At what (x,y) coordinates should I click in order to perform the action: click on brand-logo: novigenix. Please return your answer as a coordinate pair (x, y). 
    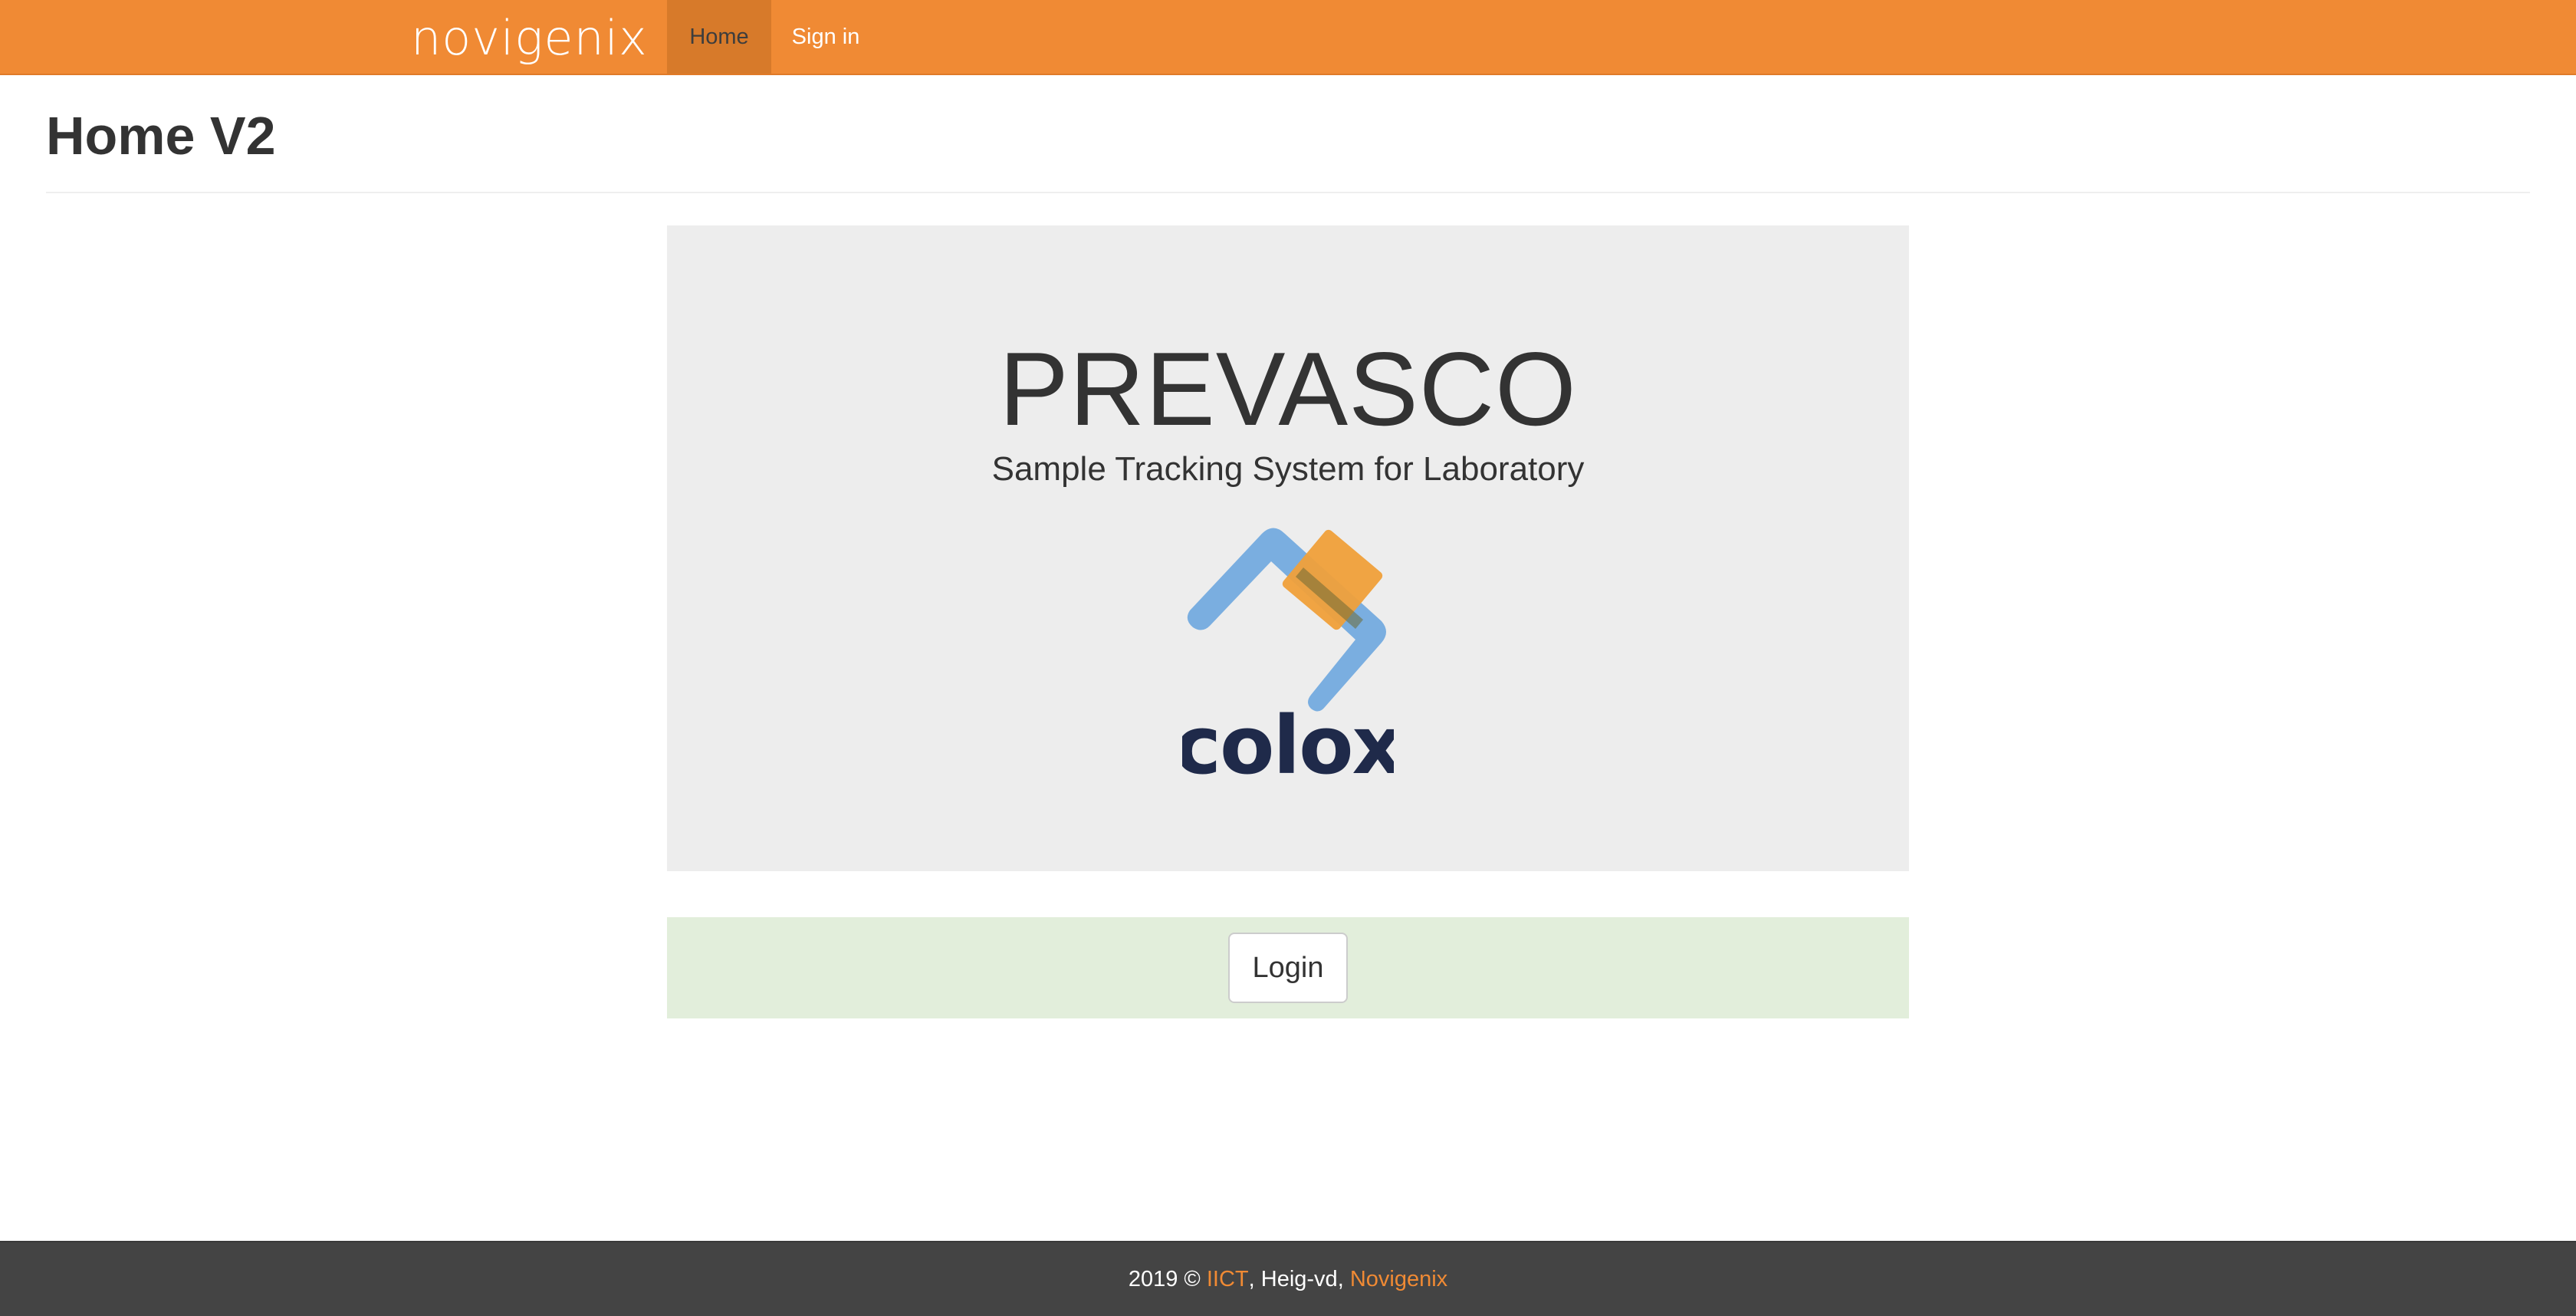
    Looking at the image, I should click on (529, 38).